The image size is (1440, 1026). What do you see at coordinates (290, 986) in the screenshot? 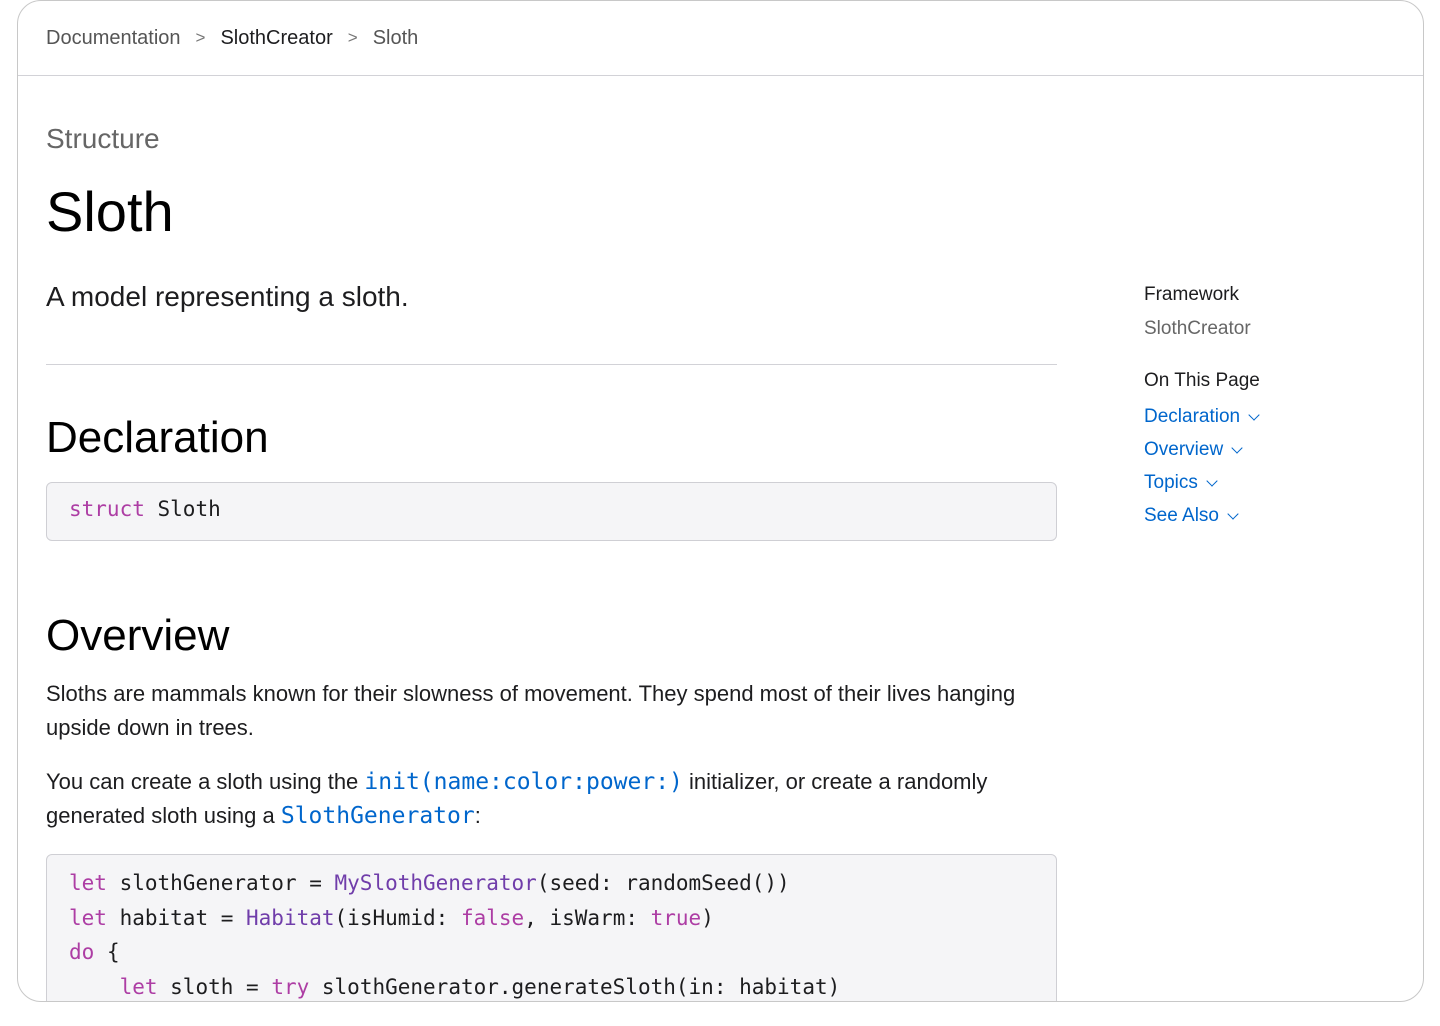
I see `code-keyword: try` at bounding box center [290, 986].